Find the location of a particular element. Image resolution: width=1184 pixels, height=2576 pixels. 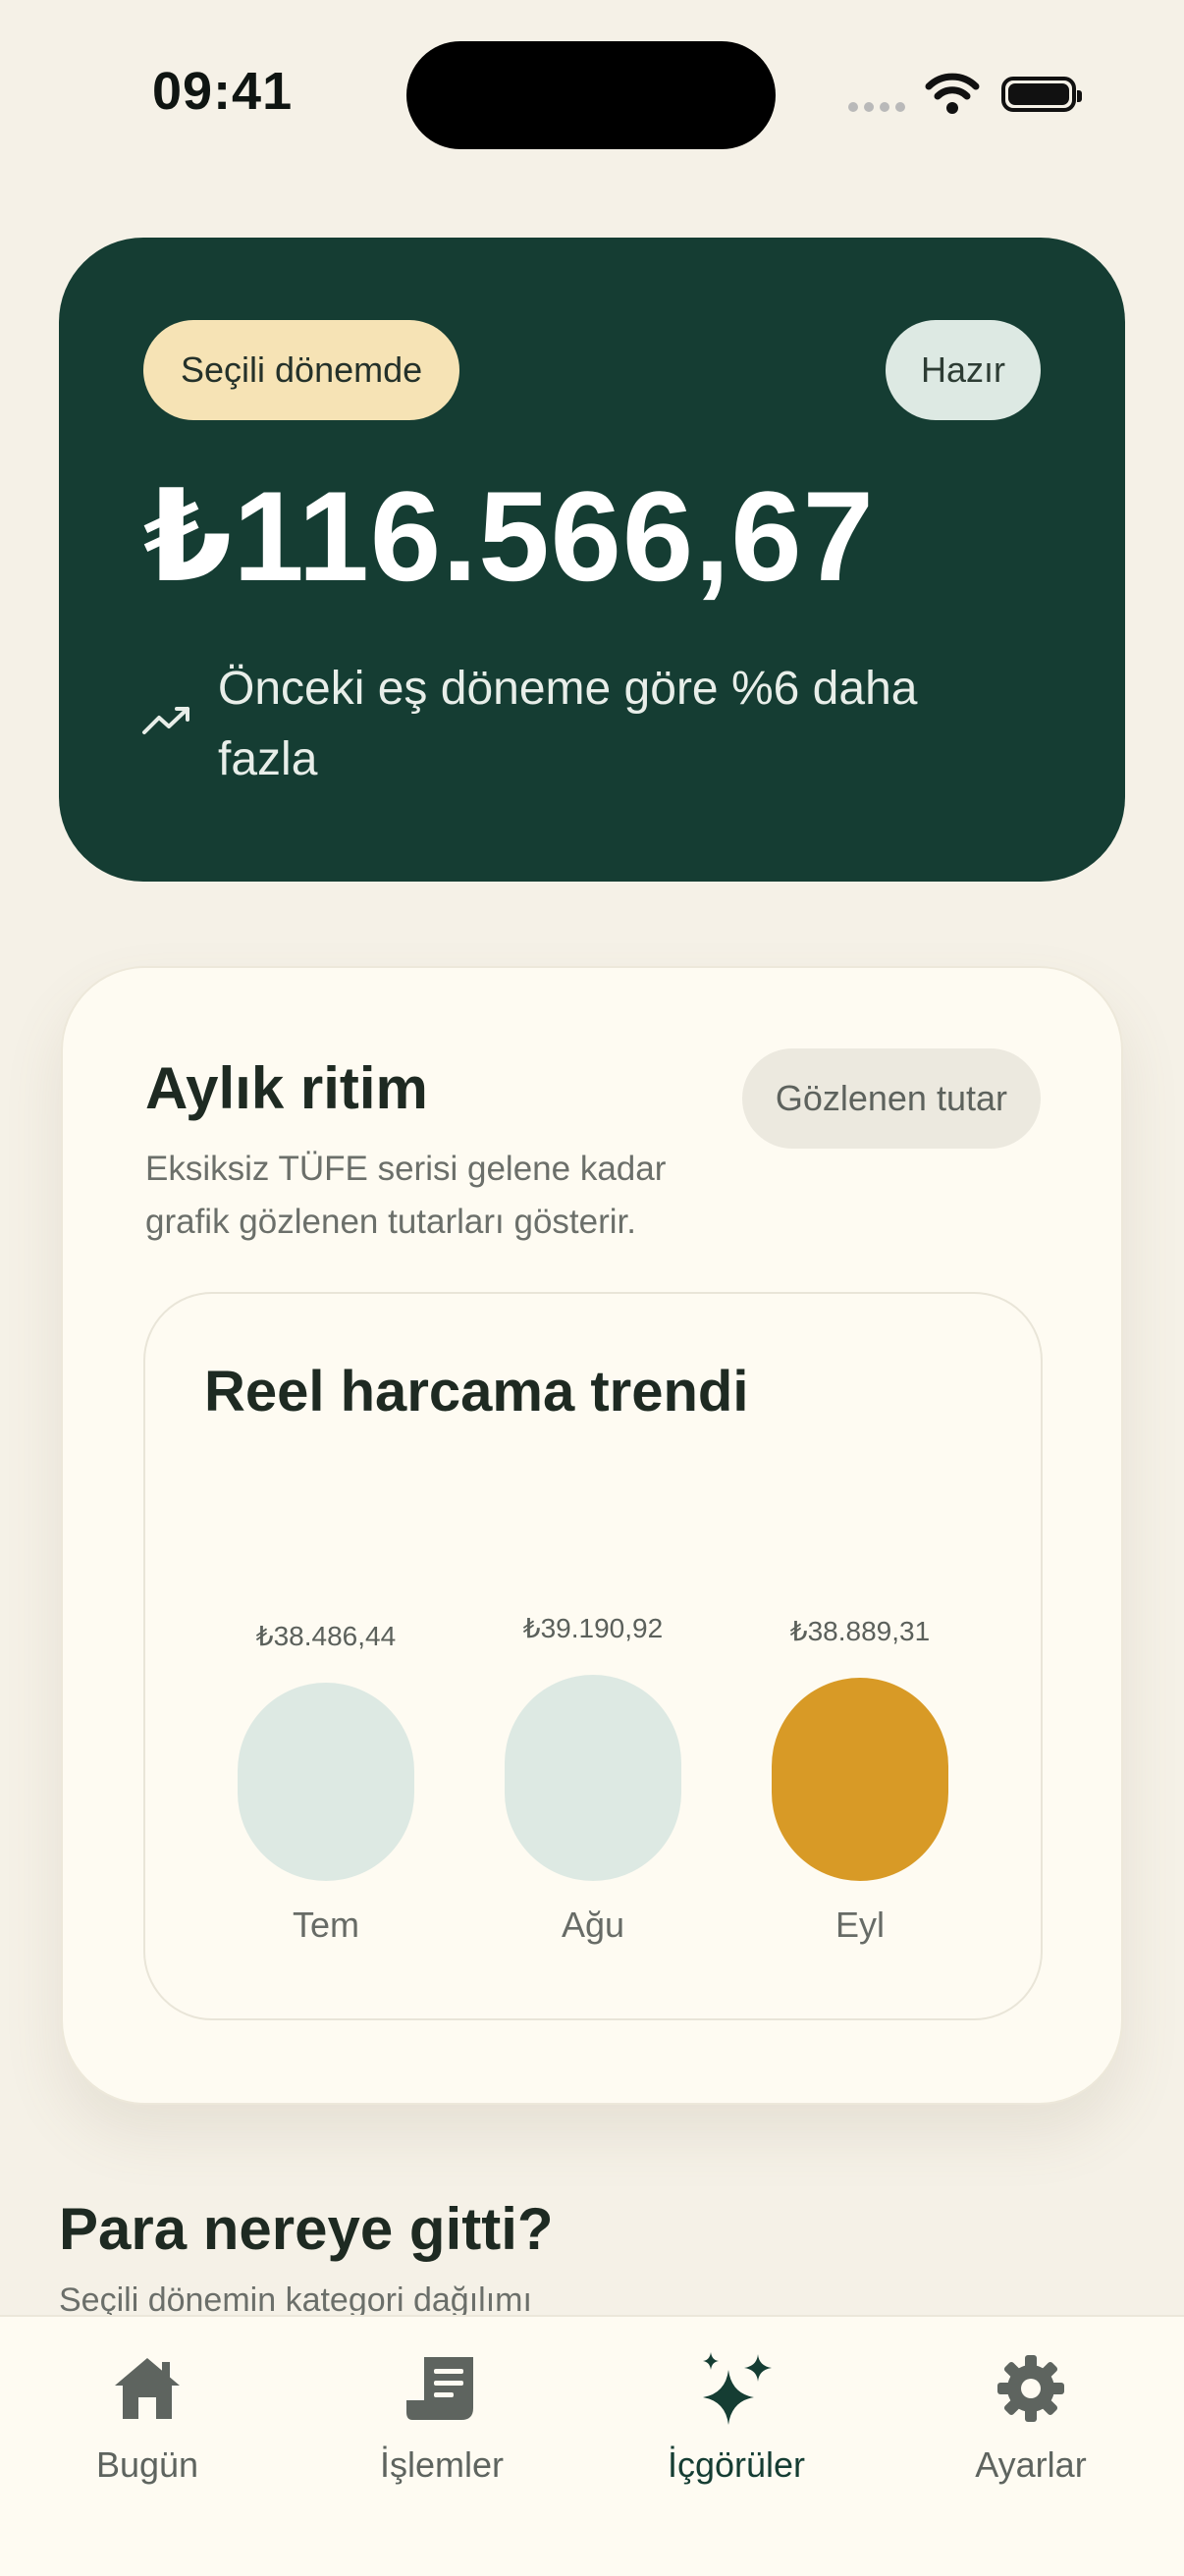

bar-value-label: ₺39.190,92 is located at coordinates (593, 1628).